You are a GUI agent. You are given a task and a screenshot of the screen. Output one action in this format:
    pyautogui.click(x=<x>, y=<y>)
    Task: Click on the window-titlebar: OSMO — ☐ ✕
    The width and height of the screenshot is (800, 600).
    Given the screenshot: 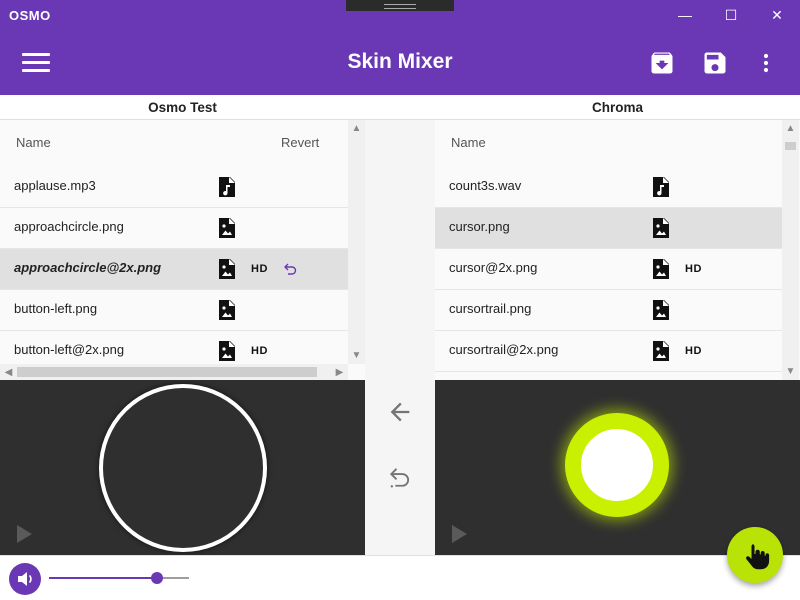 What is the action you would take?
    pyautogui.click(x=400, y=15)
    